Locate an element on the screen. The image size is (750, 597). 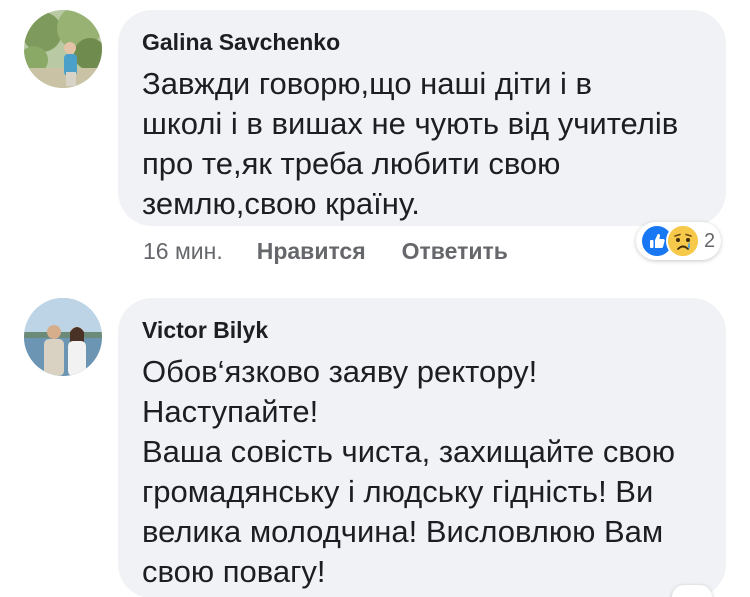
like-button: Нравится is located at coordinates (311, 251).